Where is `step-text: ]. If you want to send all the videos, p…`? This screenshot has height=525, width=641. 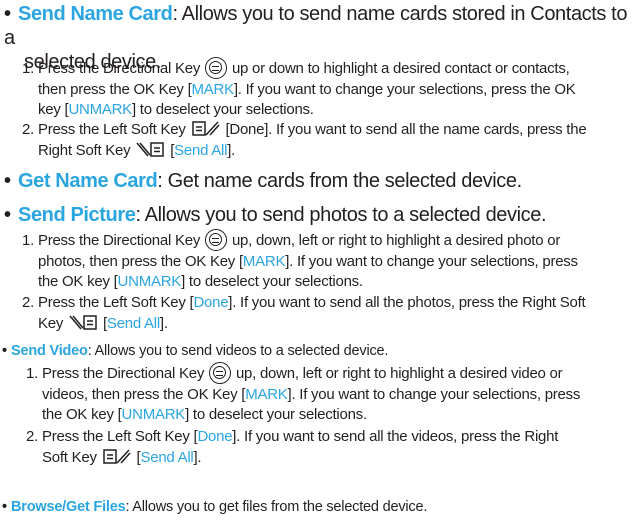
step-text: ]. If you want to send all the videos, p… is located at coordinates (395, 436).